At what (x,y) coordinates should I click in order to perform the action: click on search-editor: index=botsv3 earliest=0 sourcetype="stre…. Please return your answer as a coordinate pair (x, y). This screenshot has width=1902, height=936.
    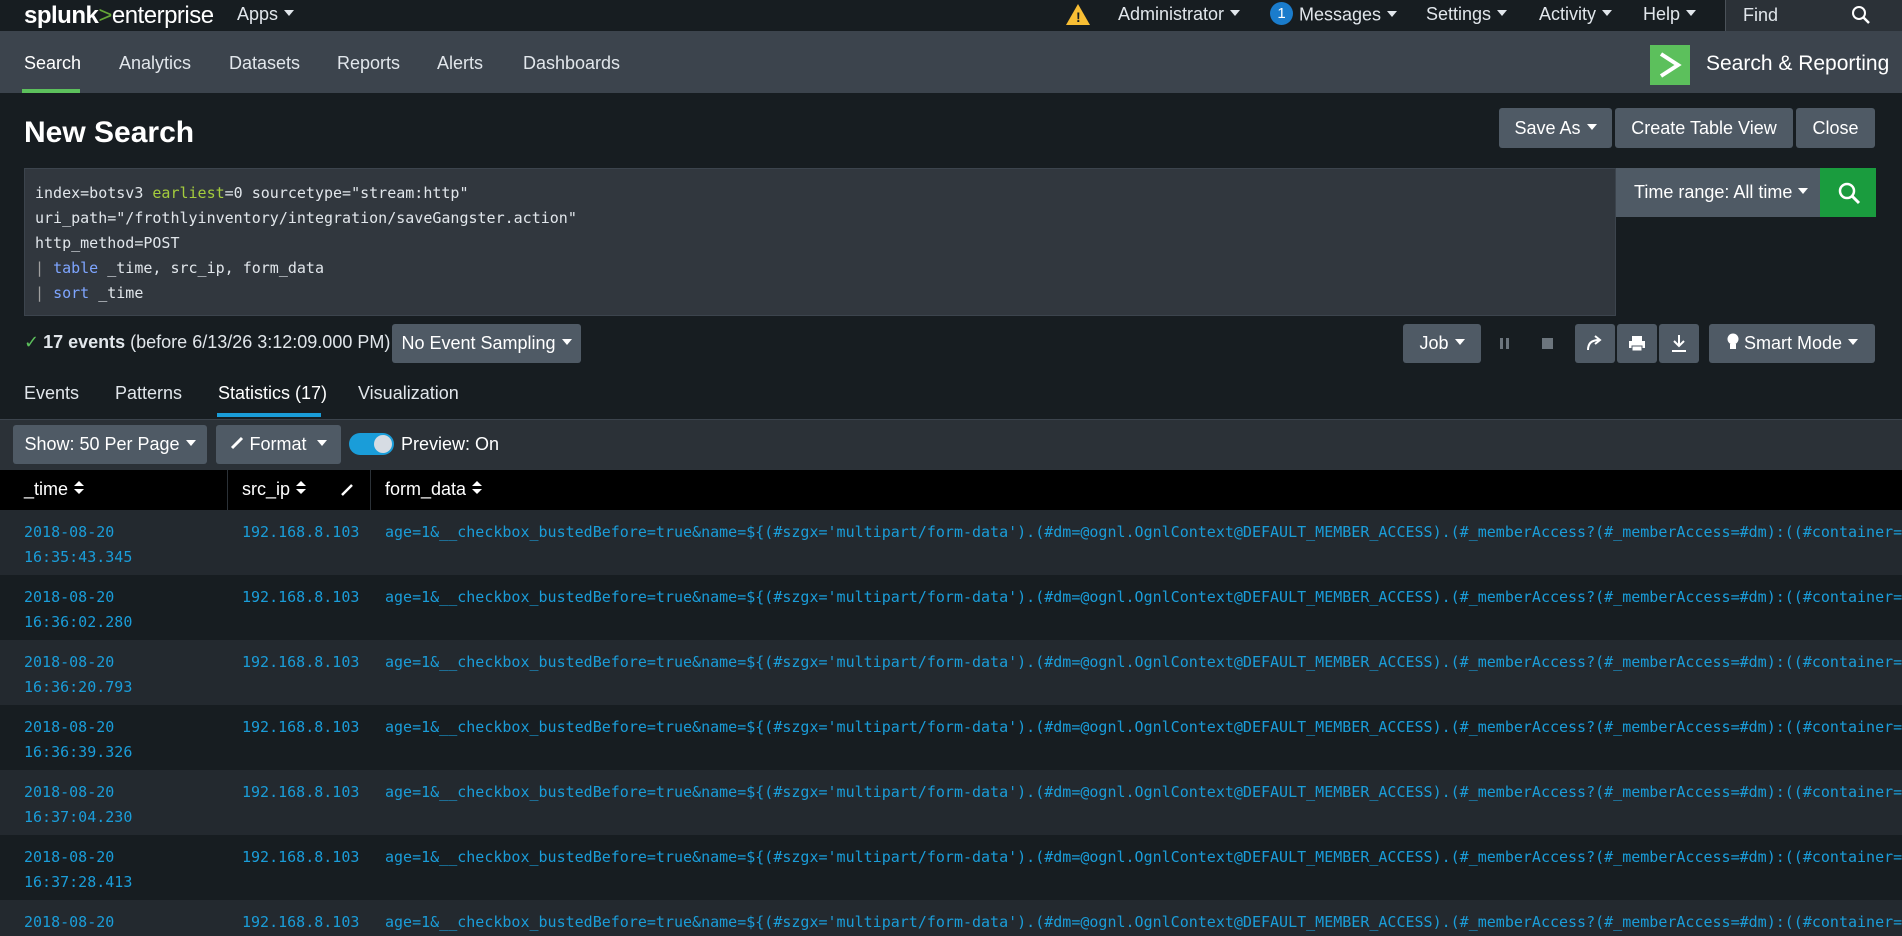
    Looking at the image, I should click on (820, 242).